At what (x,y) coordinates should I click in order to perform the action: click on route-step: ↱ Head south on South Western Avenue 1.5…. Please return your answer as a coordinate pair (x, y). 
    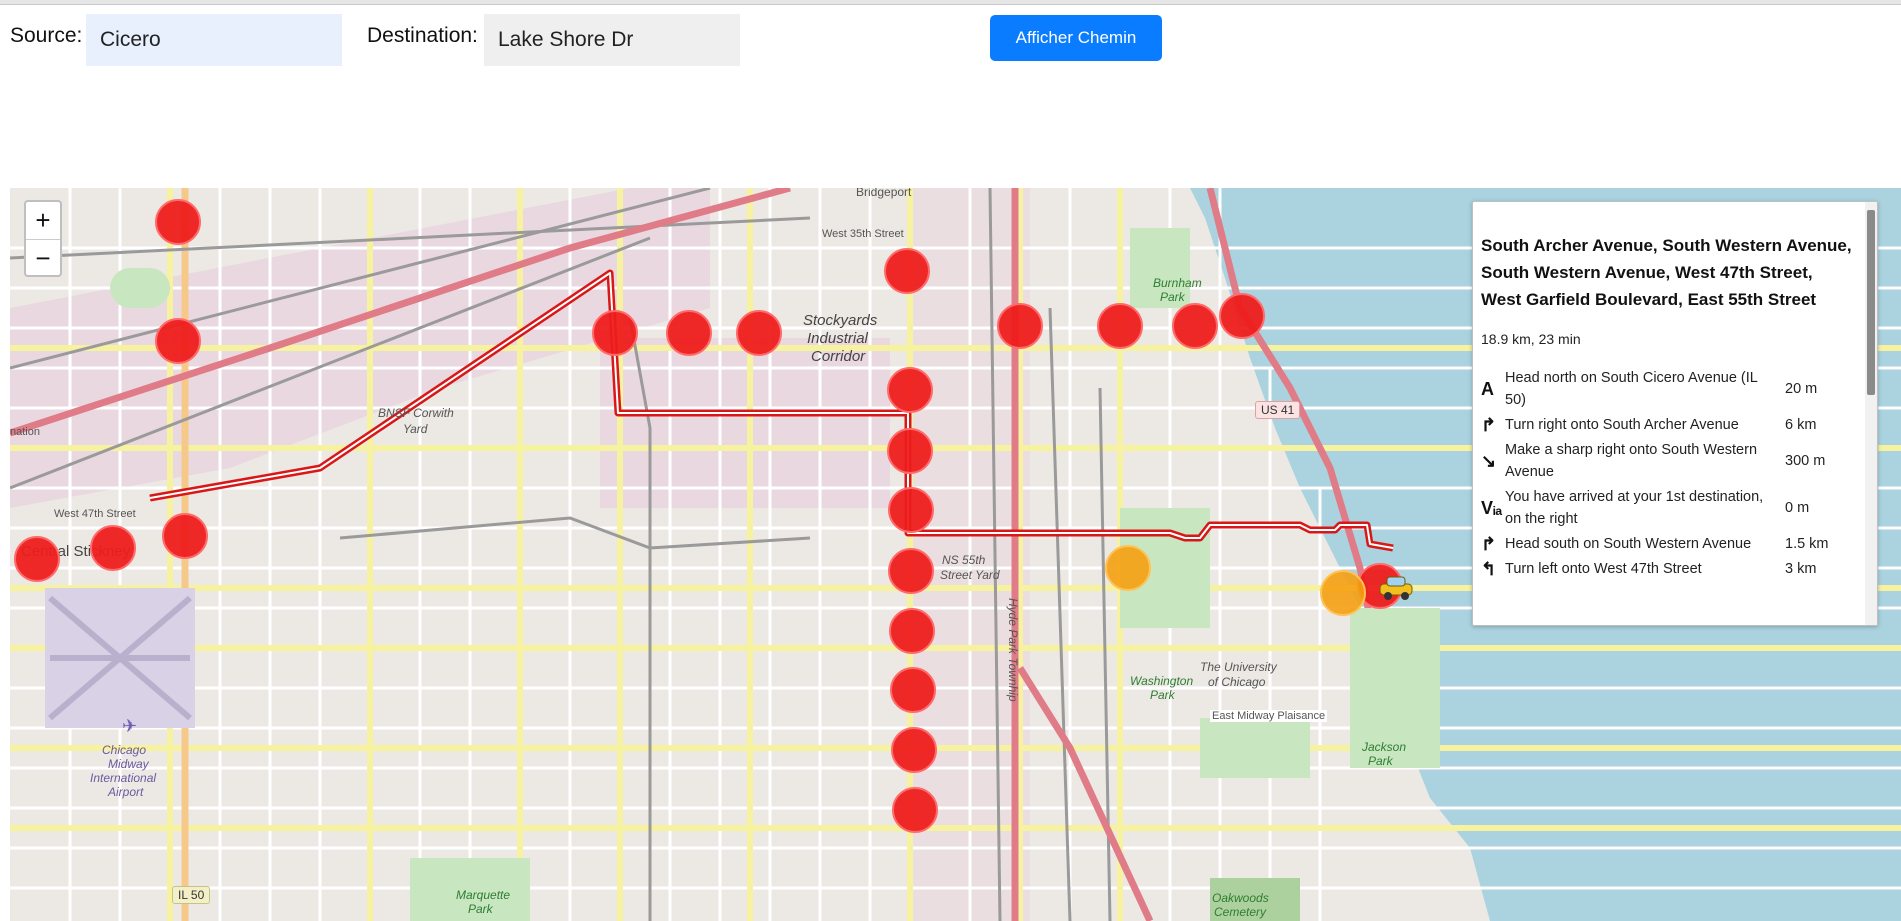
    Looking at the image, I should click on (1668, 544).